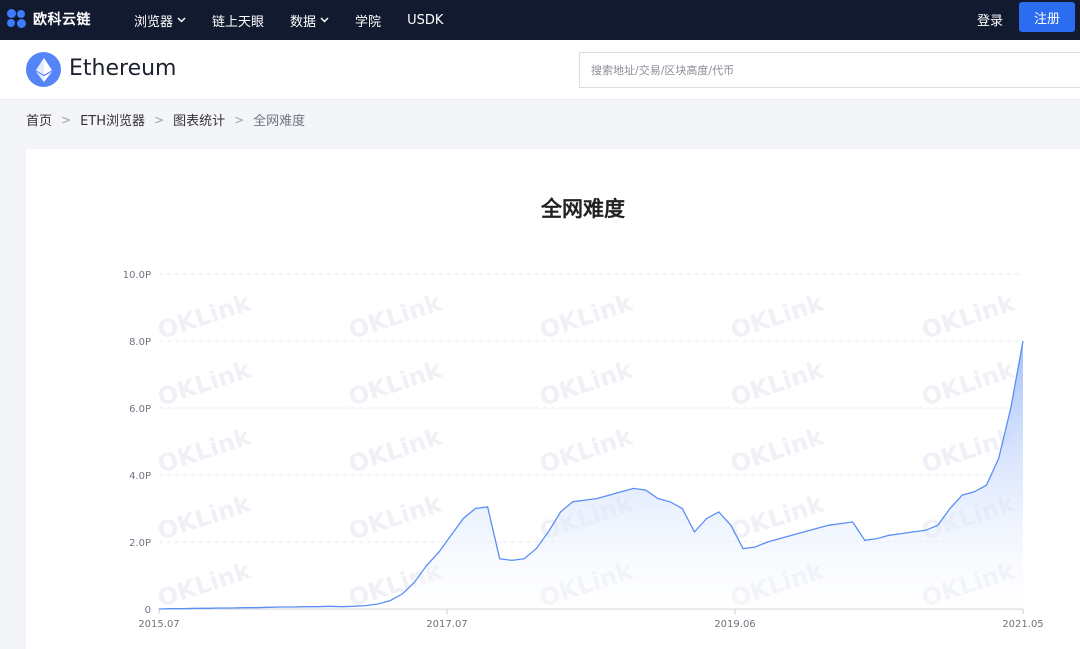 This screenshot has height=649, width=1080. I want to click on chain-header: Ethereum, so click(540, 70).